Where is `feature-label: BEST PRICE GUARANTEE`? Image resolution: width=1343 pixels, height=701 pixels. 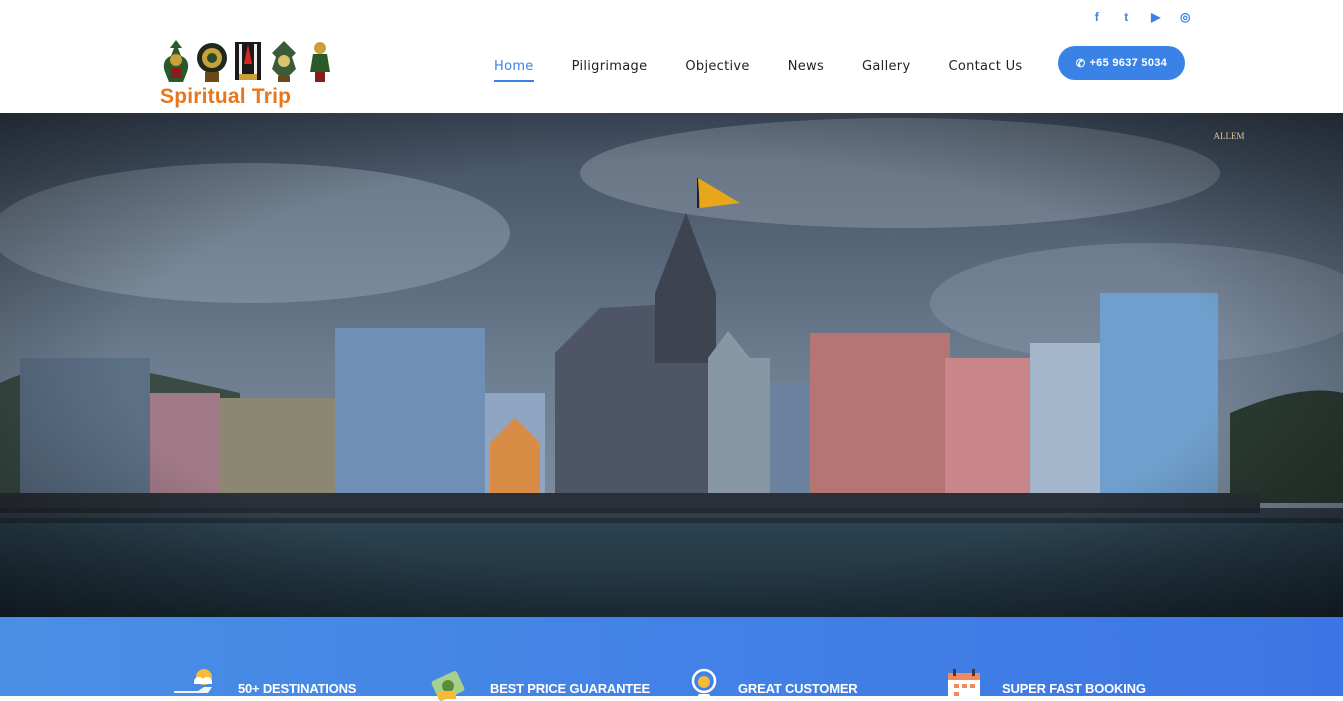
feature-label: BEST PRICE GUARANTEE is located at coordinates (570, 688).